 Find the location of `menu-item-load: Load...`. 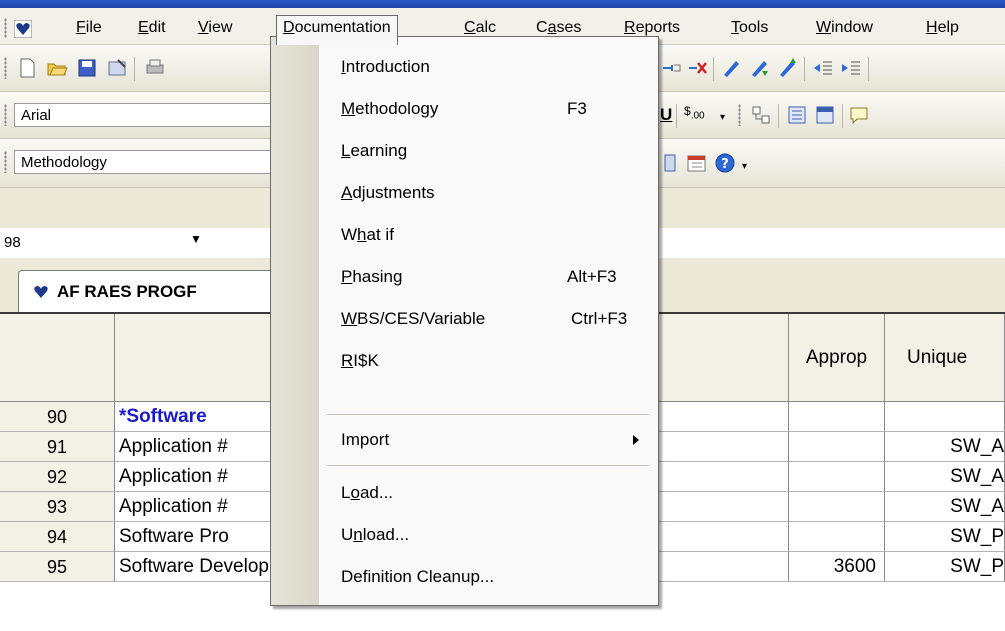

menu-item-load: Load... is located at coordinates (488, 493).